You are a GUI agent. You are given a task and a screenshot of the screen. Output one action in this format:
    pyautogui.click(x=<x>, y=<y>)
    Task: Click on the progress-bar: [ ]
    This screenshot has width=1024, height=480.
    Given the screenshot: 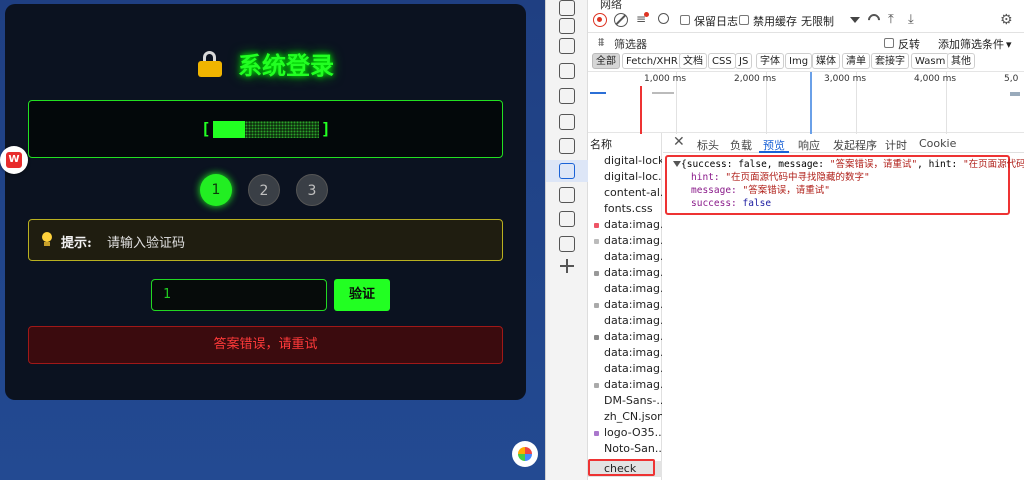 What is the action you would take?
    pyautogui.click(x=266, y=129)
    